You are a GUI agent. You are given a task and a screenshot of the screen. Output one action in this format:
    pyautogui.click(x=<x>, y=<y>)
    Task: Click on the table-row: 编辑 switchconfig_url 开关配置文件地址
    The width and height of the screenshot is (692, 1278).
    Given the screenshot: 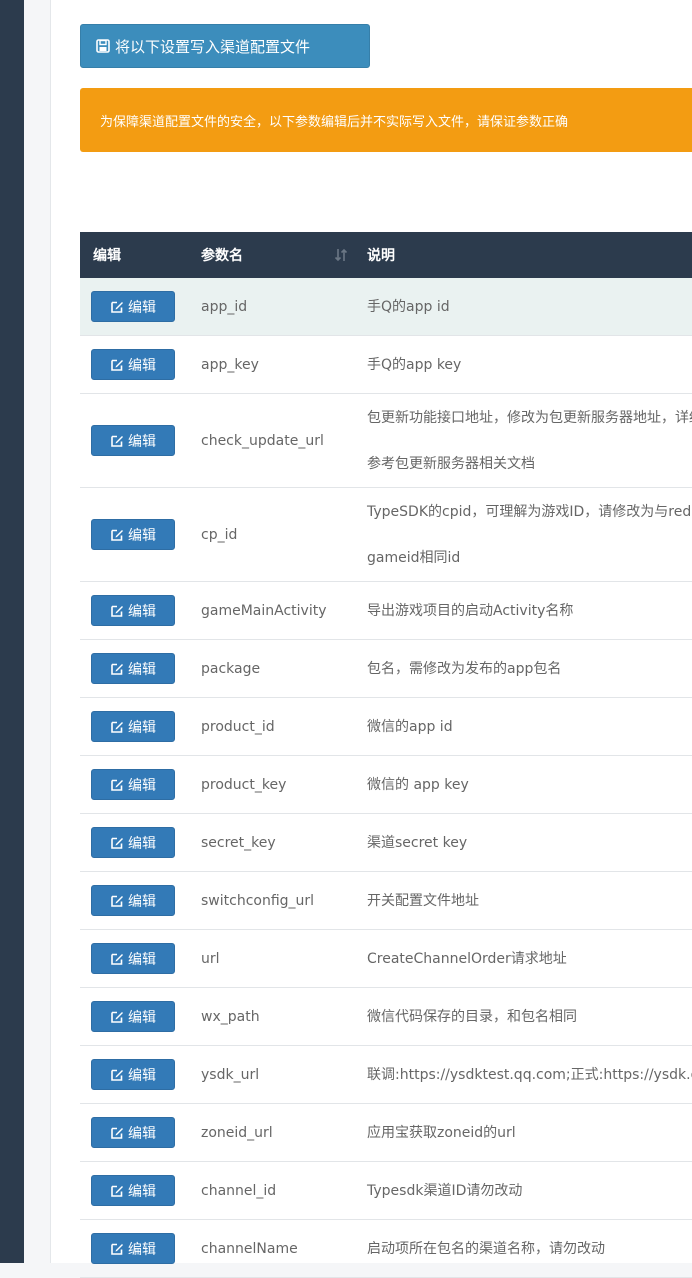 What is the action you would take?
    pyautogui.click(x=386, y=900)
    